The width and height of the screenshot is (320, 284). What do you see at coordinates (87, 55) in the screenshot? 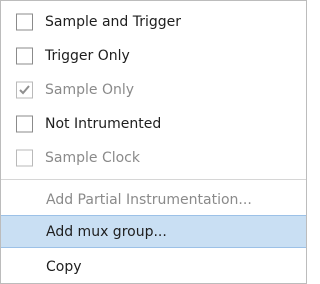
I see `menu-item-label: Trigger Only` at bounding box center [87, 55].